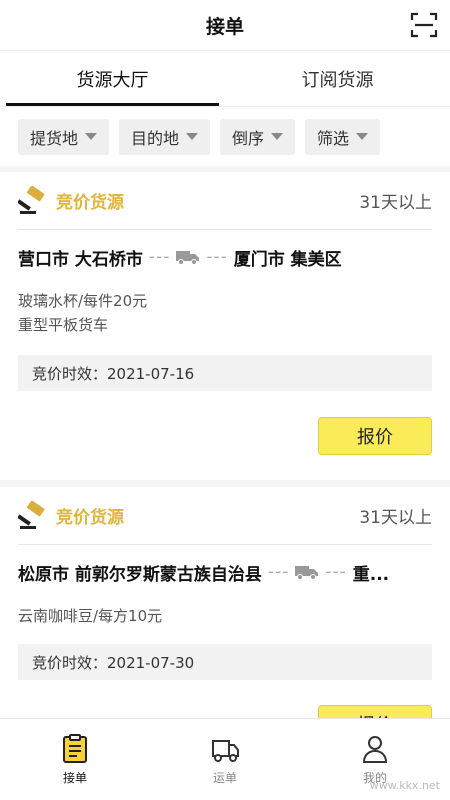  I want to click on tab-bar: 货源大厅 订阅货源, so click(225, 78).